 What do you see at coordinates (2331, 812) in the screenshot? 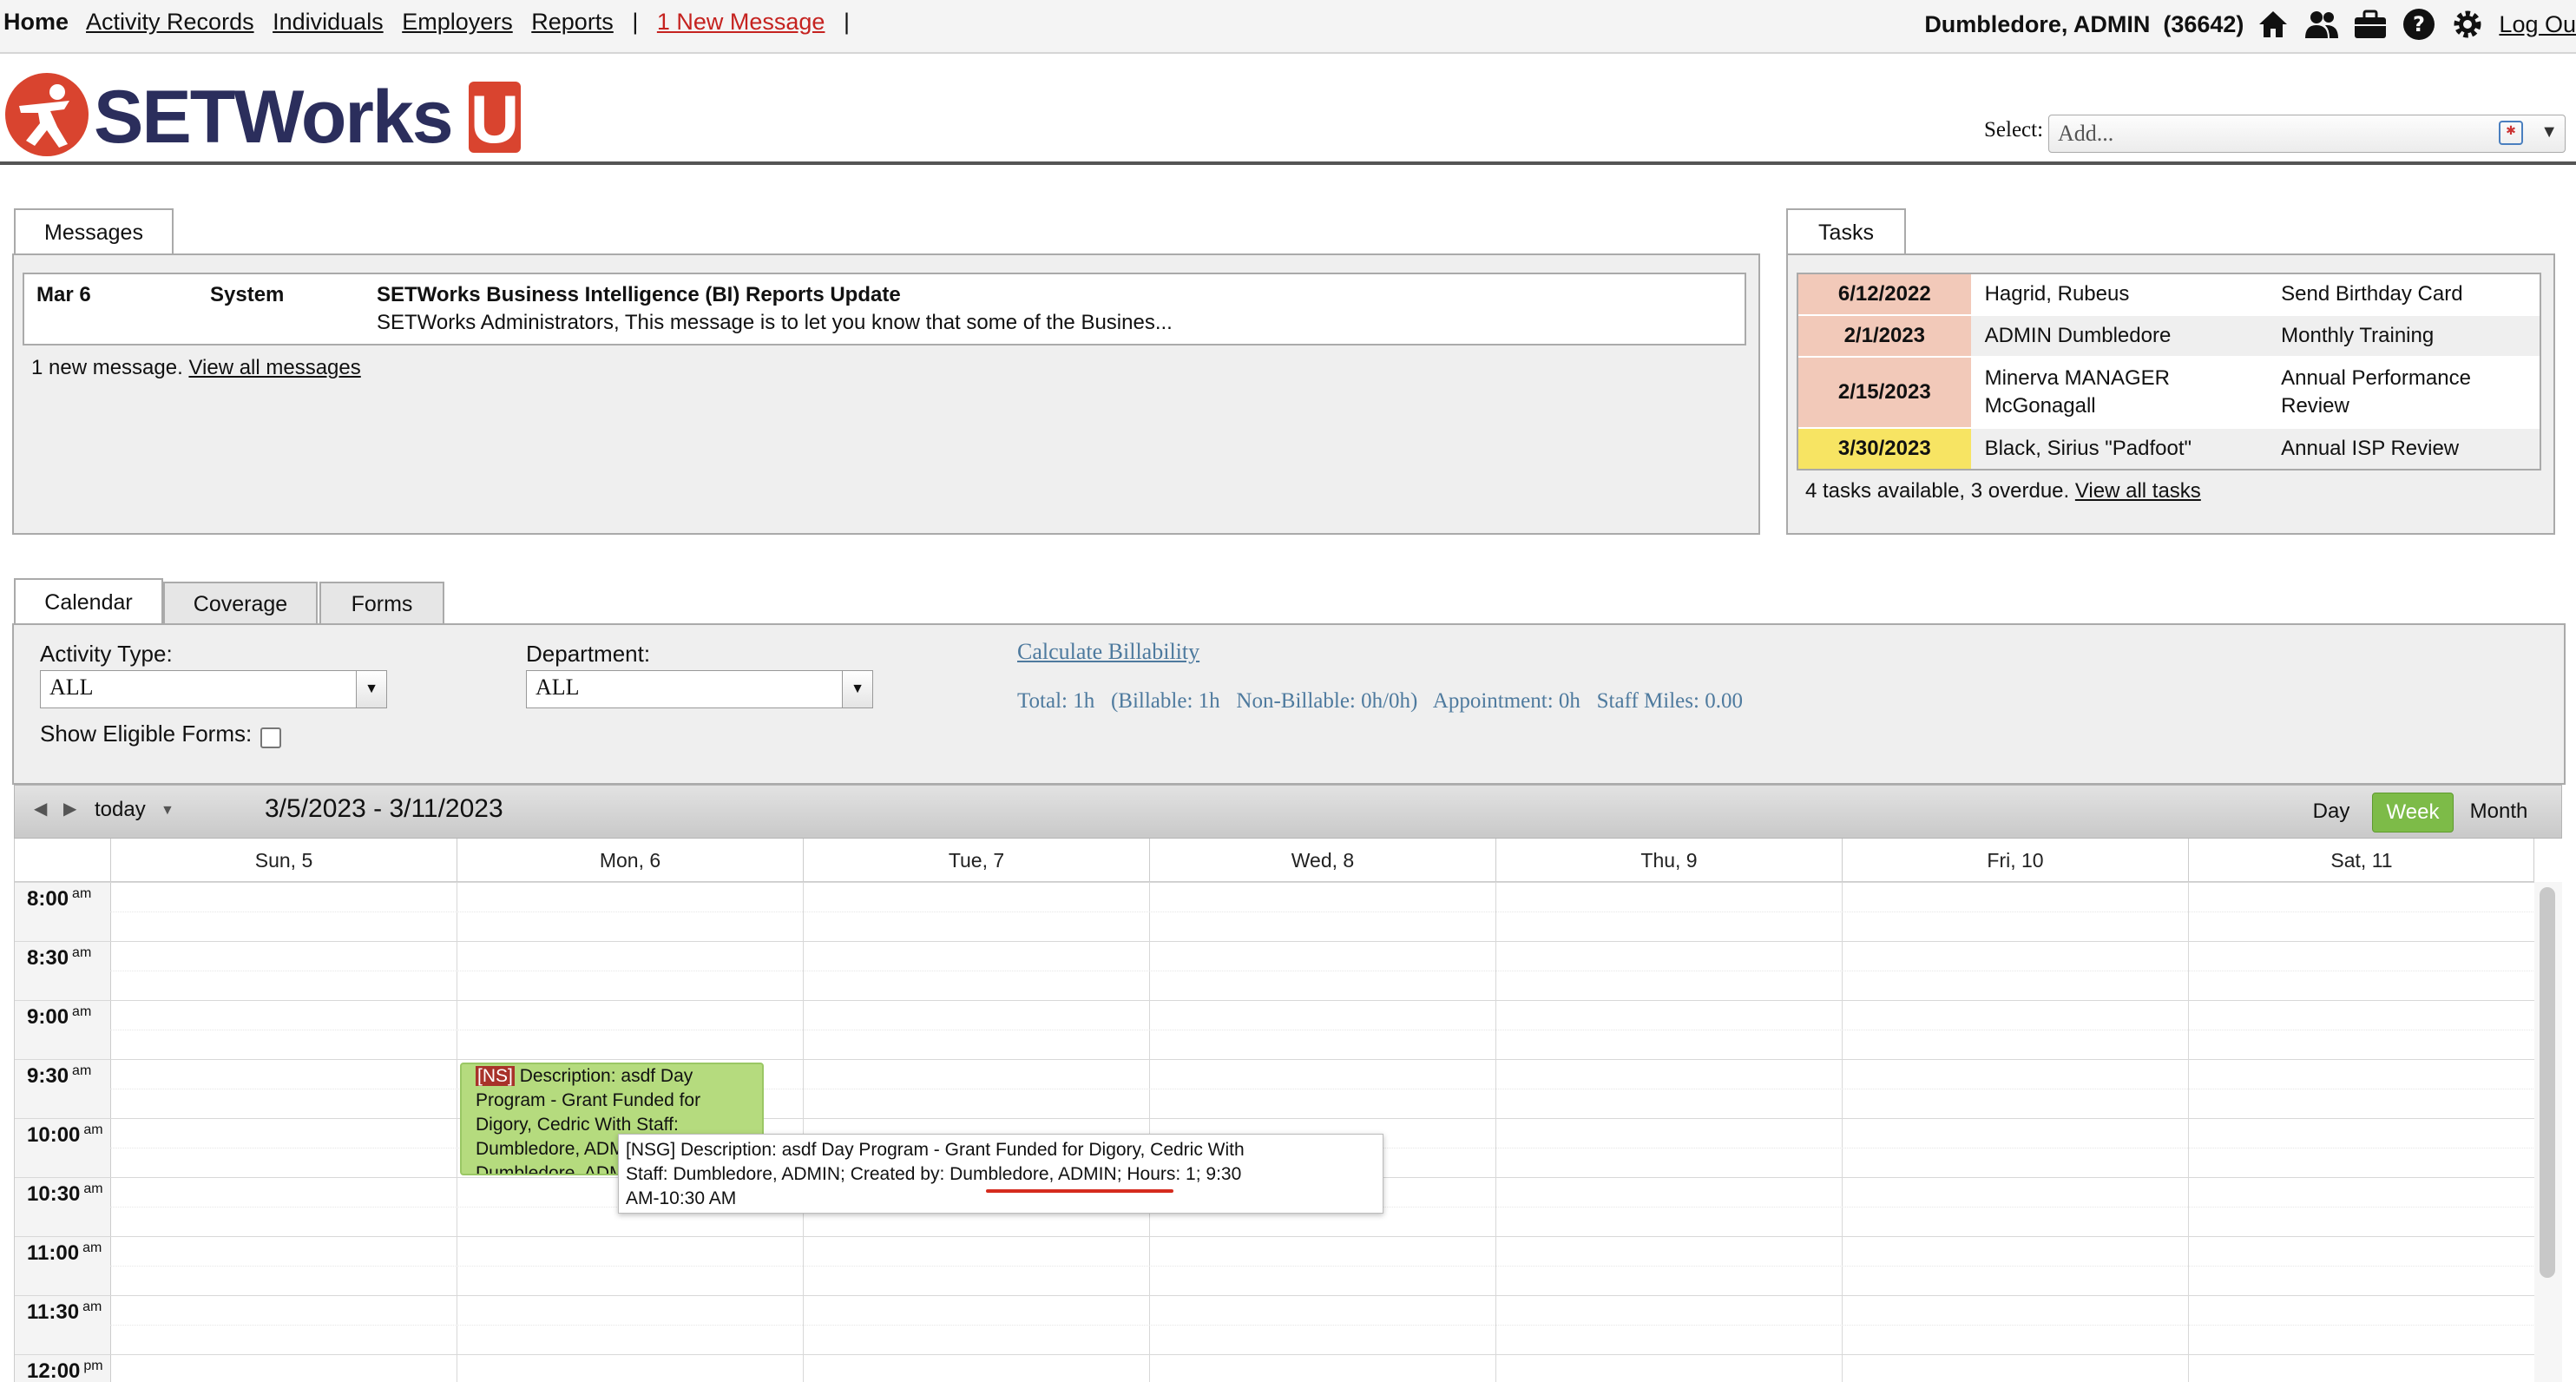
I see `view-day-button: Day` at bounding box center [2331, 812].